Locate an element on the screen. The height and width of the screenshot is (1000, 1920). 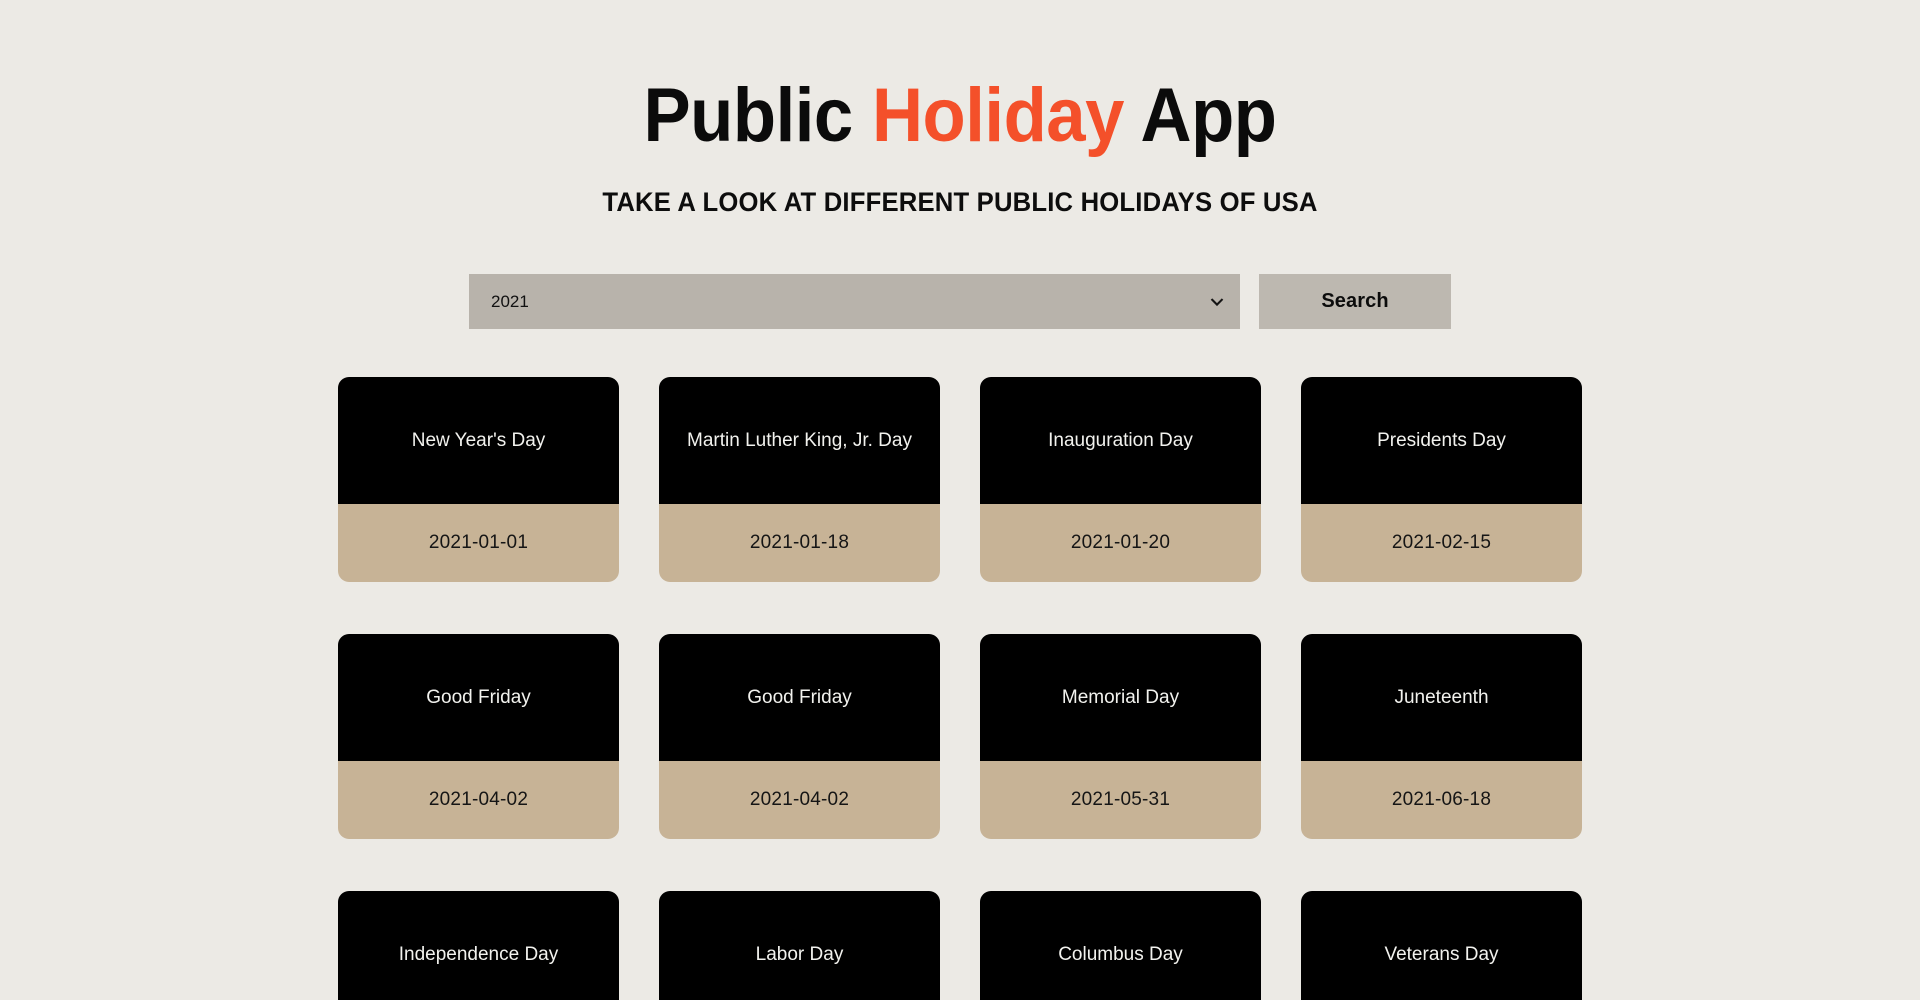
holiday-card: Juneteenth 2021-06-18 is located at coordinates (1441, 736).